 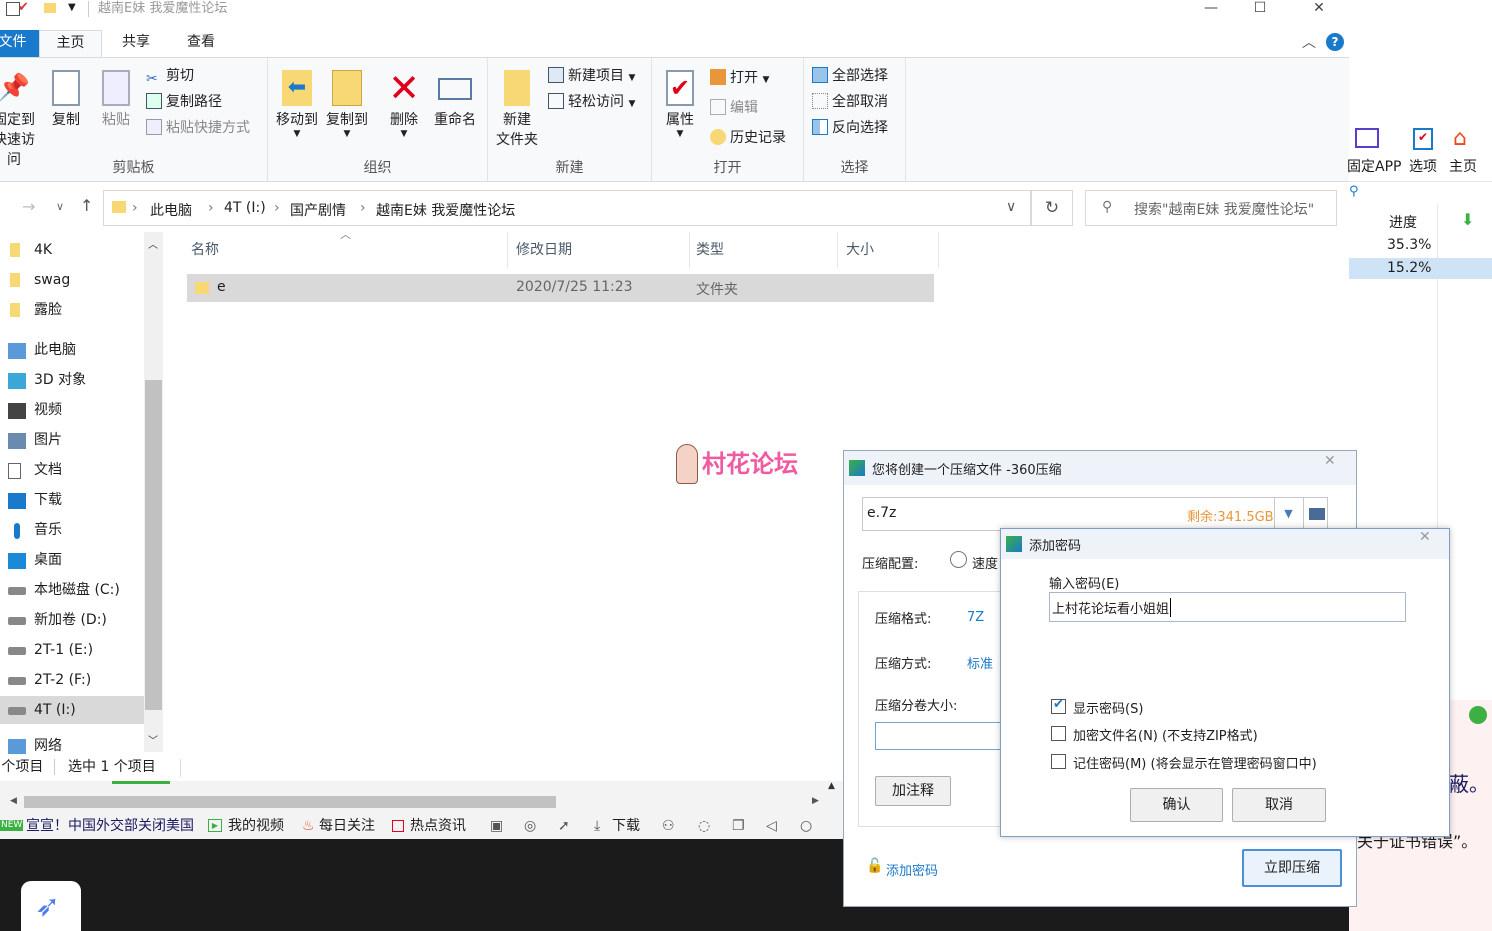 I want to click on nav-item: 桌面, so click(x=72, y=560).